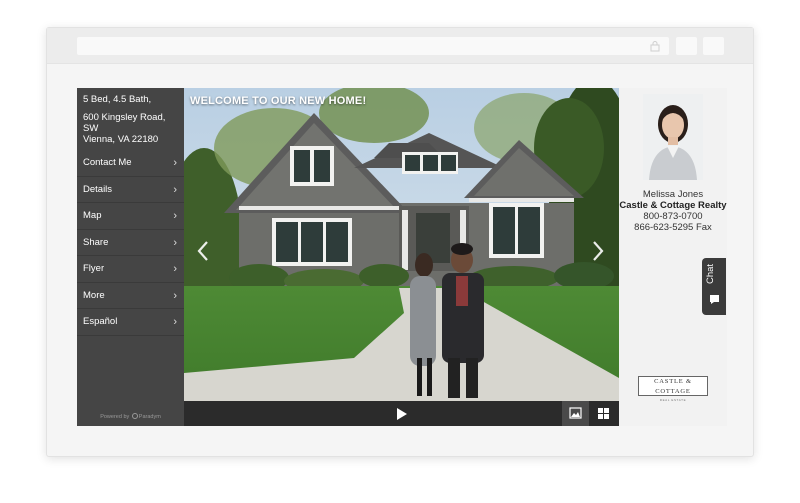 This screenshot has width=800, height=503. I want to click on listing-address: 600 Kingsley Road, SW Vienna, VA 22180, so click(133, 128).